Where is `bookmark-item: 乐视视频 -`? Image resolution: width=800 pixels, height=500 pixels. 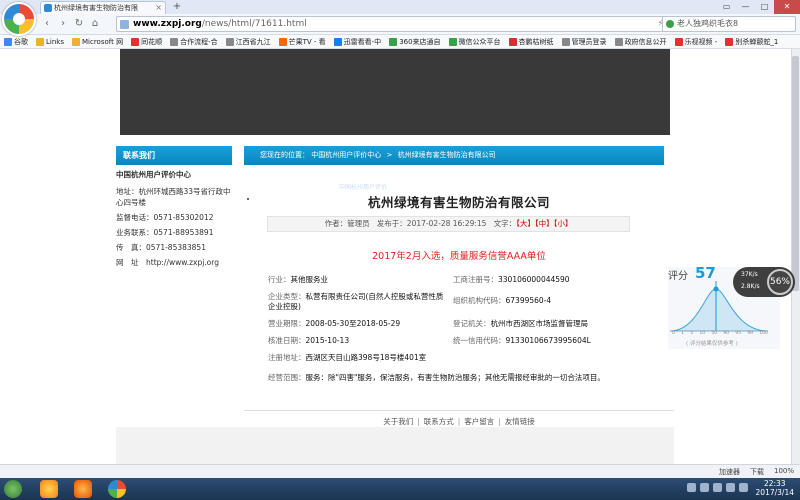 bookmark-item: 乐视视频 - is located at coordinates (695, 42).